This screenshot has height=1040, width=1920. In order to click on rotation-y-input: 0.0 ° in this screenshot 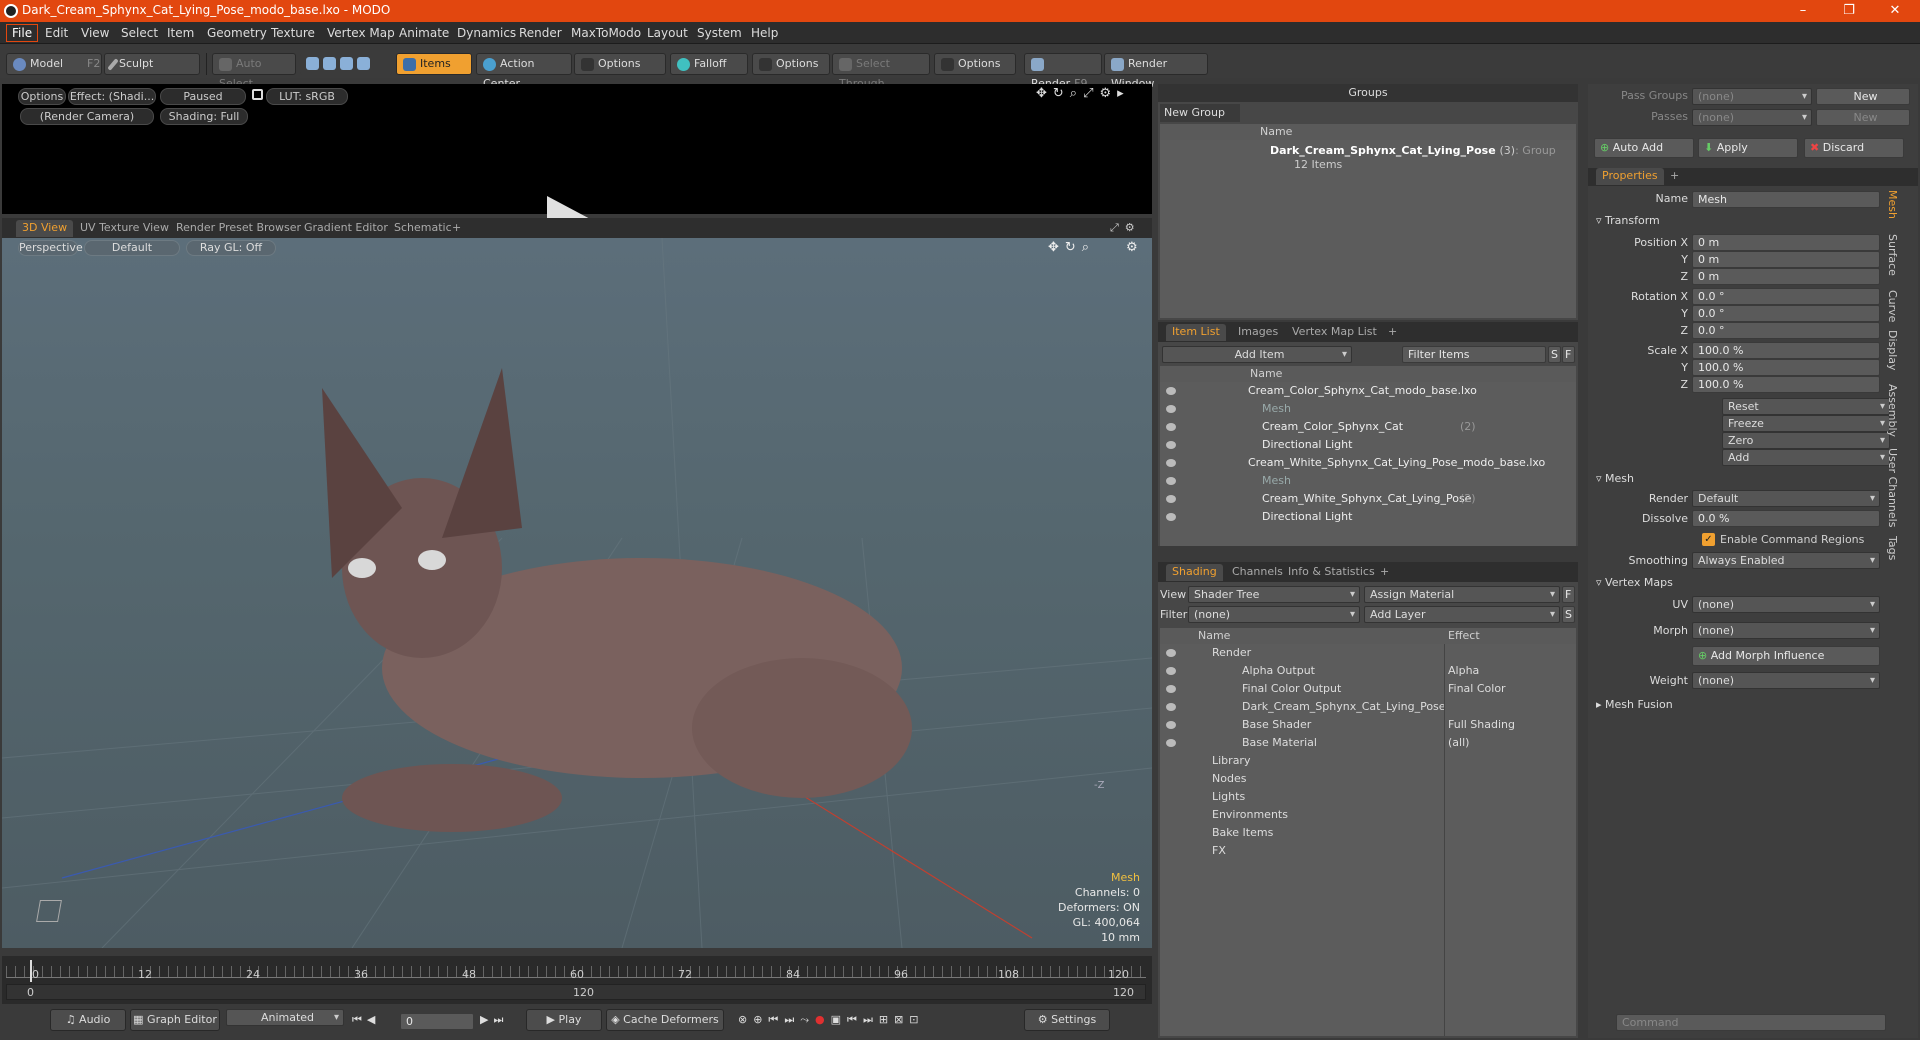, I will do `click(1786, 313)`.